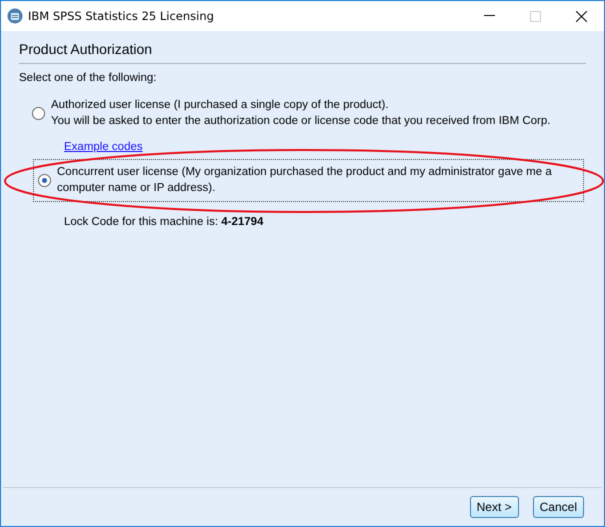 The width and height of the screenshot is (605, 527). What do you see at coordinates (535, 16) in the screenshot?
I see `maximize-icon` at bounding box center [535, 16].